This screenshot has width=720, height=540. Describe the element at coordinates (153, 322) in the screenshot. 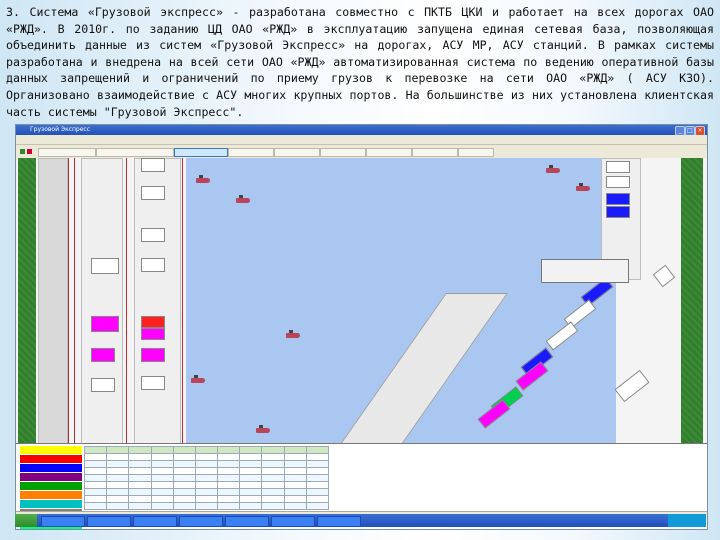

I see `berth-alert` at that location.